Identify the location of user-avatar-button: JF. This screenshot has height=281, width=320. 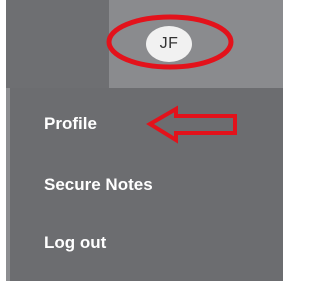
(169, 44).